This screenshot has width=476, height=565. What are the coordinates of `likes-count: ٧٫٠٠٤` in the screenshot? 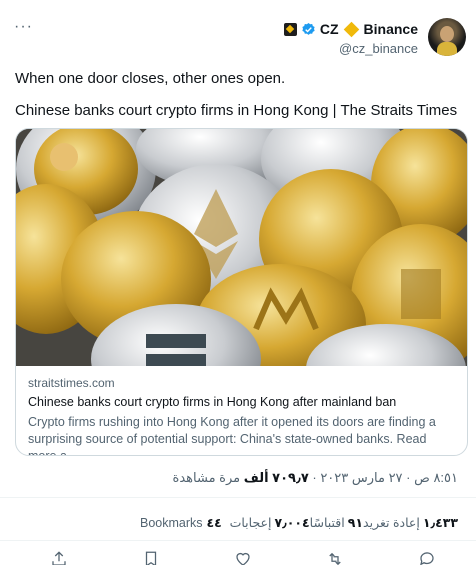 It's located at (292, 523).